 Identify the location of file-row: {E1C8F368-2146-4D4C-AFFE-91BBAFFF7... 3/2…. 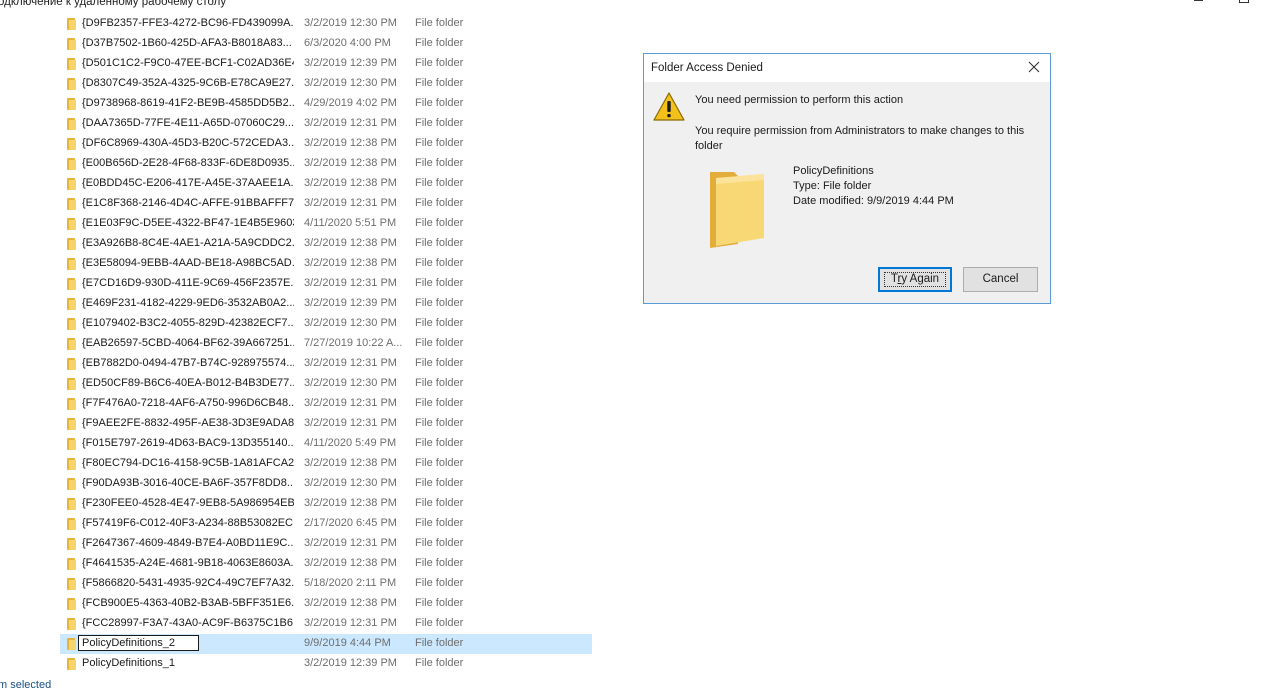
(326, 204).